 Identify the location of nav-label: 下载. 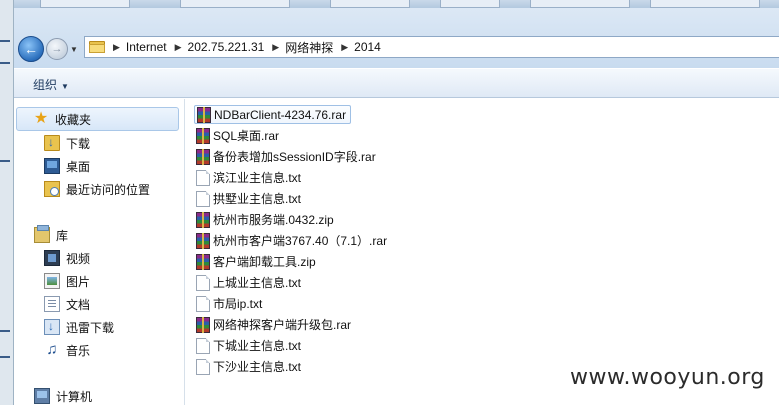
(78, 143).